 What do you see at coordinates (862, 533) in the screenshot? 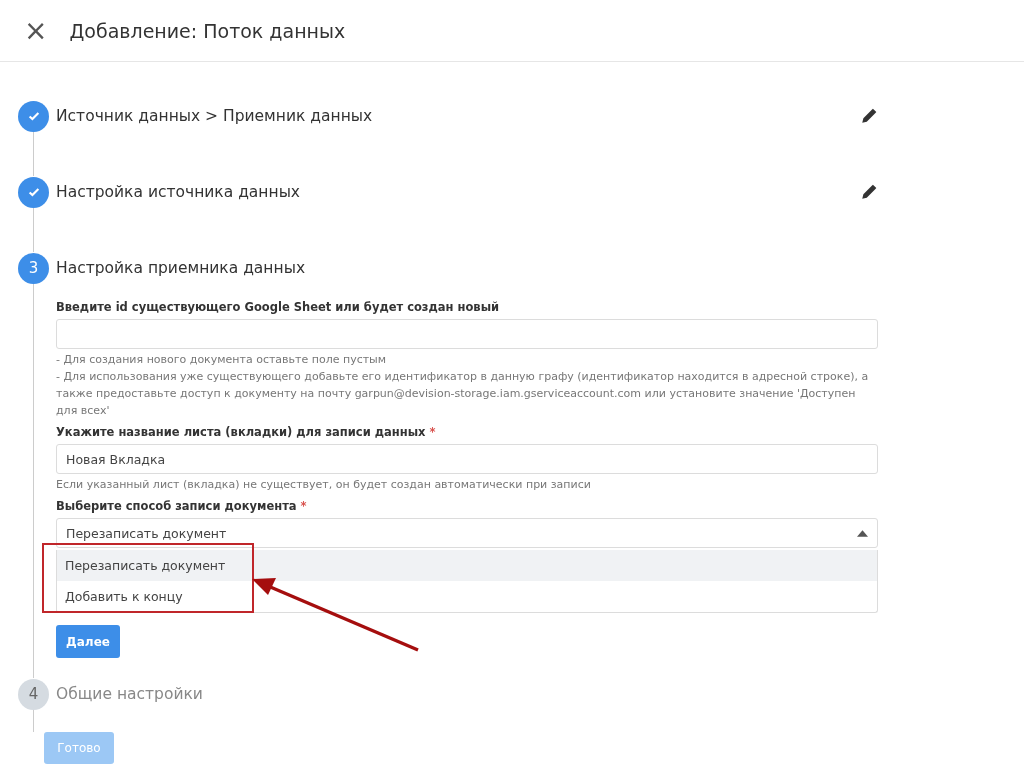
I see `caret-icon` at bounding box center [862, 533].